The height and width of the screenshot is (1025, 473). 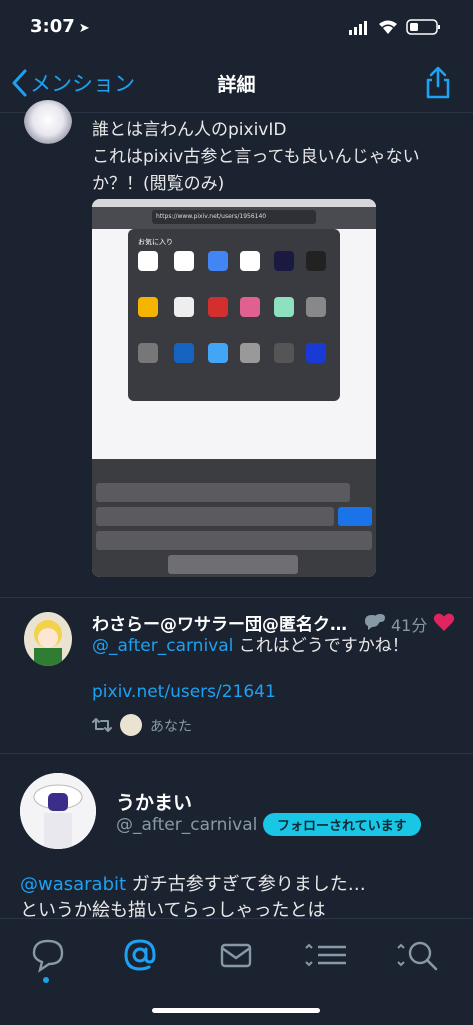 I want to click on navigation-bar: メンション 詳細, so click(x=236, y=84).